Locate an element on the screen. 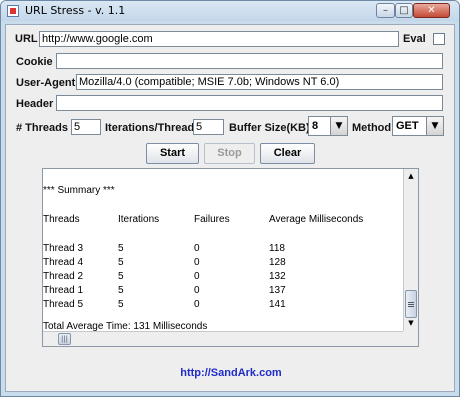 The image size is (460, 397). vertical-scrollbar: ▲ ▼ is located at coordinates (410, 250).